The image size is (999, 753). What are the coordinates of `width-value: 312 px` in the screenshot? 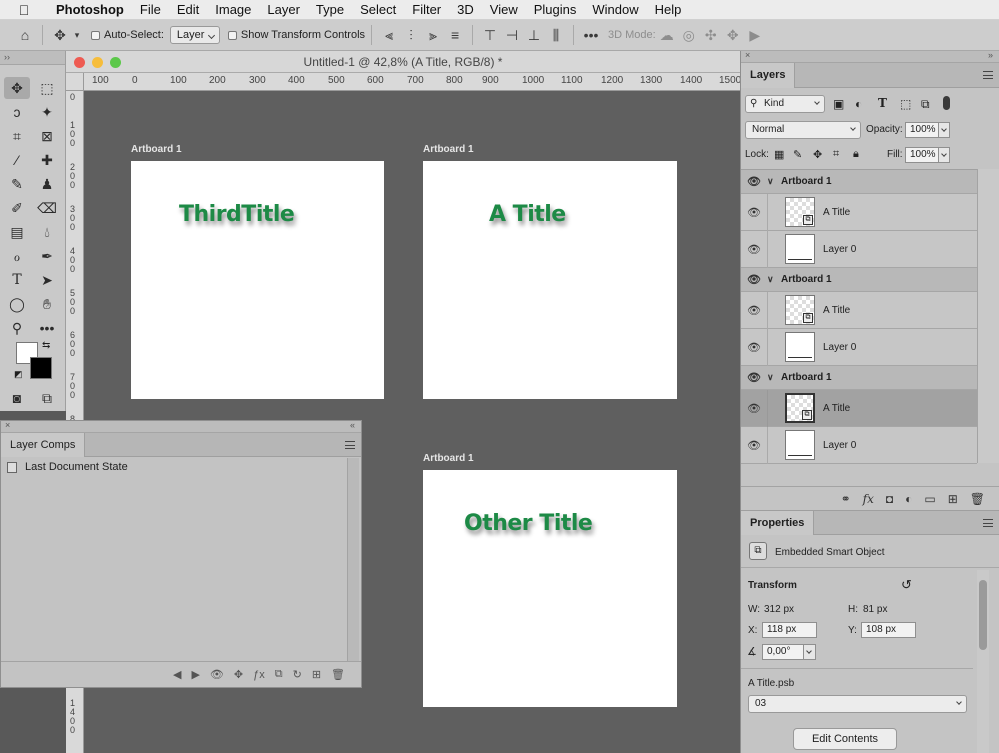 It's located at (779, 609).